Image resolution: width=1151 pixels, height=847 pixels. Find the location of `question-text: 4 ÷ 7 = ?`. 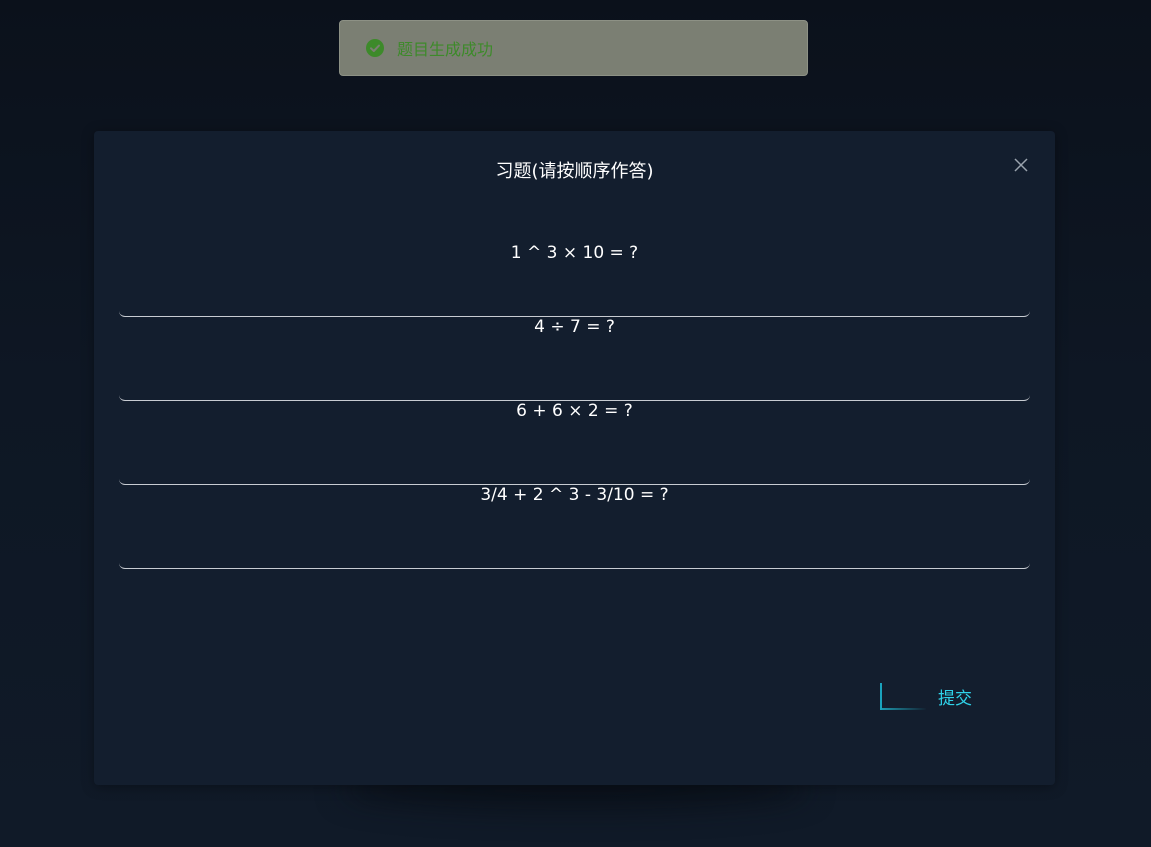

question-text: 4 ÷ 7 = ? is located at coordinates (574, 327).